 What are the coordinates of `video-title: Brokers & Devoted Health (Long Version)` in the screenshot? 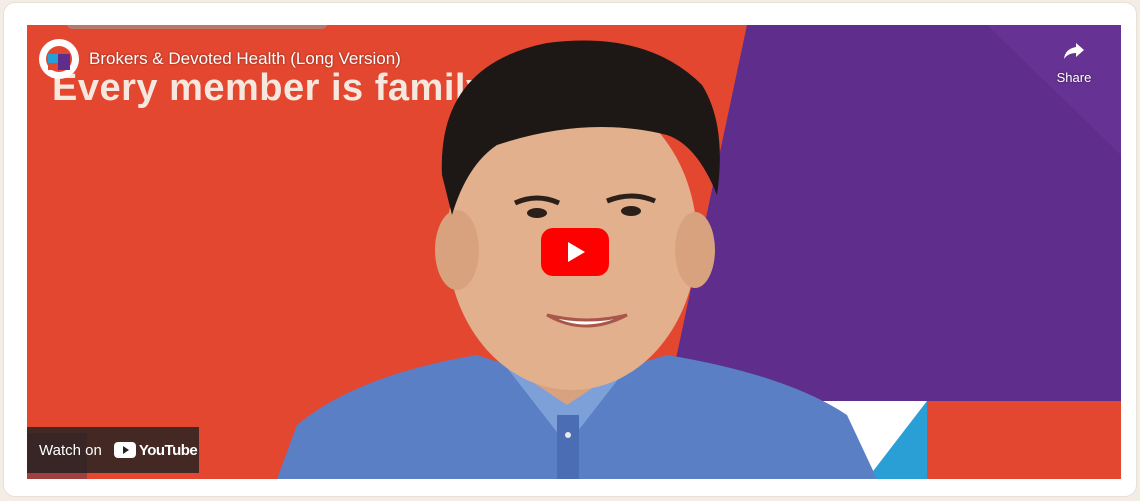 It's located at (245, 59).